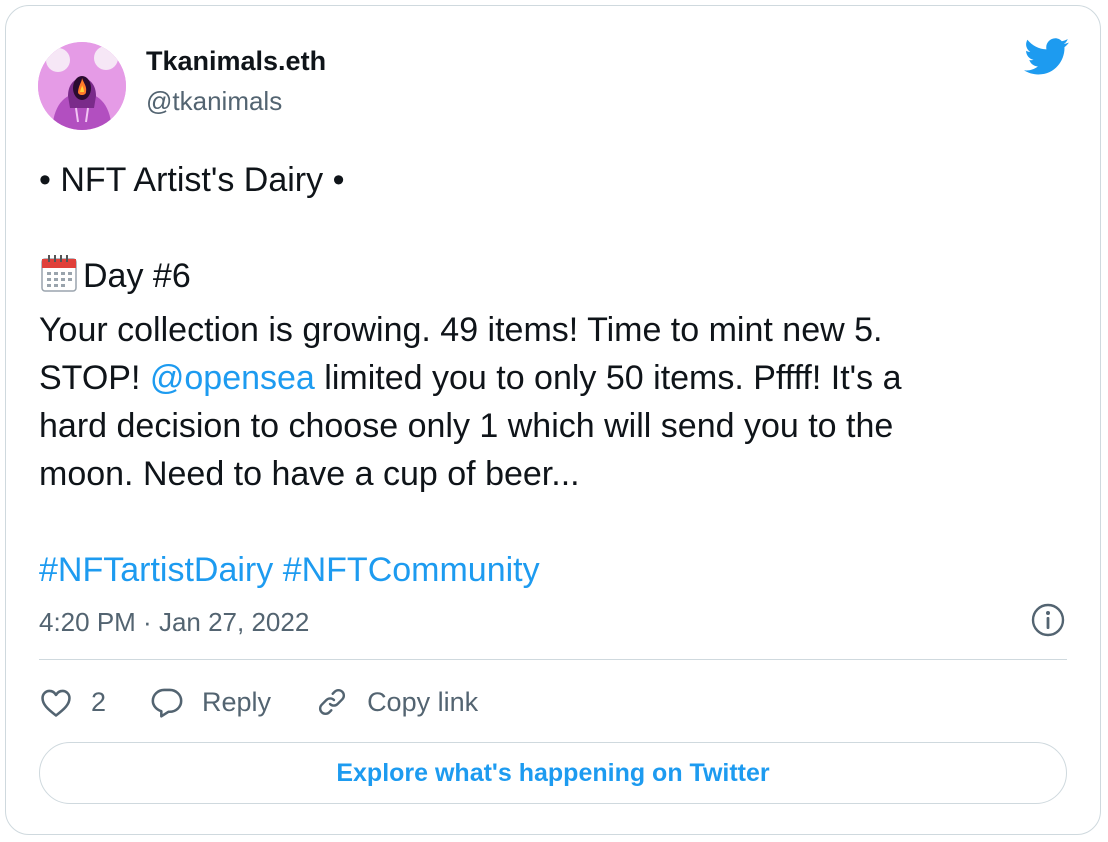 Image resolution: width=1108 pixels, height=842 pixels. What do you see at coordinates (237, 701) in the screenshot?
I see `reply-label: Reply` at bounding box center [237, 701].